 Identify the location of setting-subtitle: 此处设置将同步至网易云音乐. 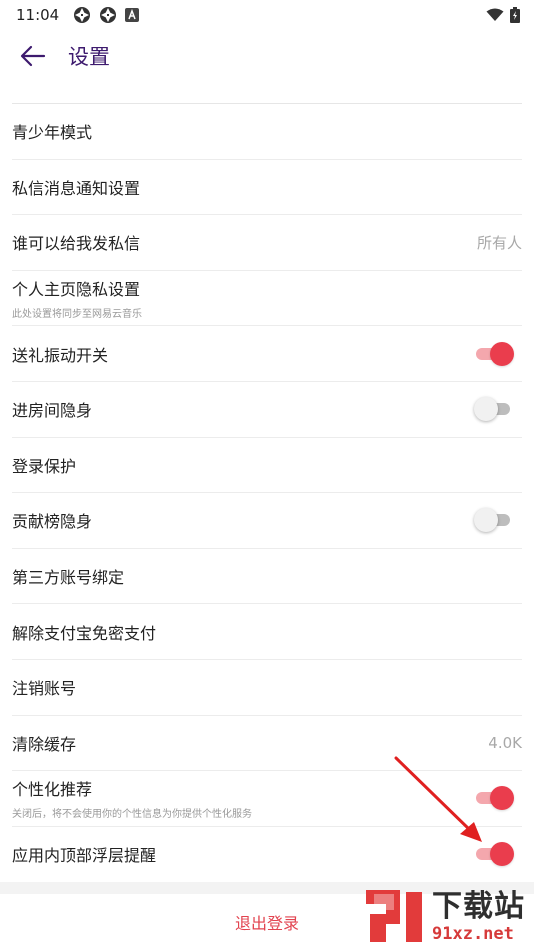
(77, 315).